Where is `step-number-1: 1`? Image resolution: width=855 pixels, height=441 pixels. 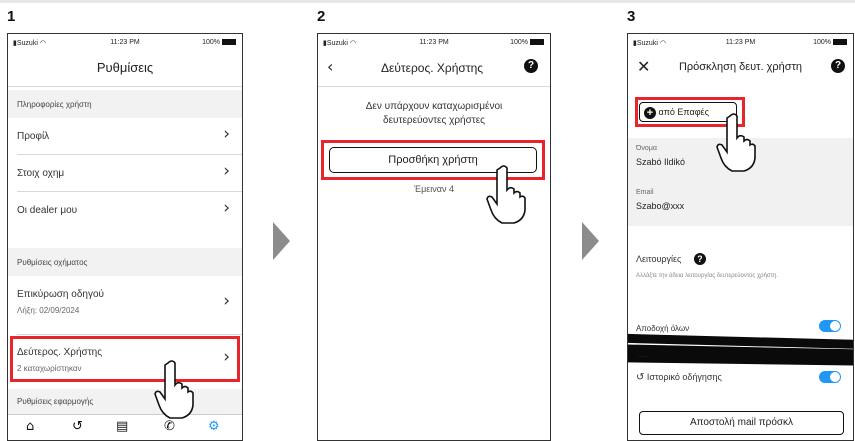 step-number-1: 1 is located at coordinates (11, 16).